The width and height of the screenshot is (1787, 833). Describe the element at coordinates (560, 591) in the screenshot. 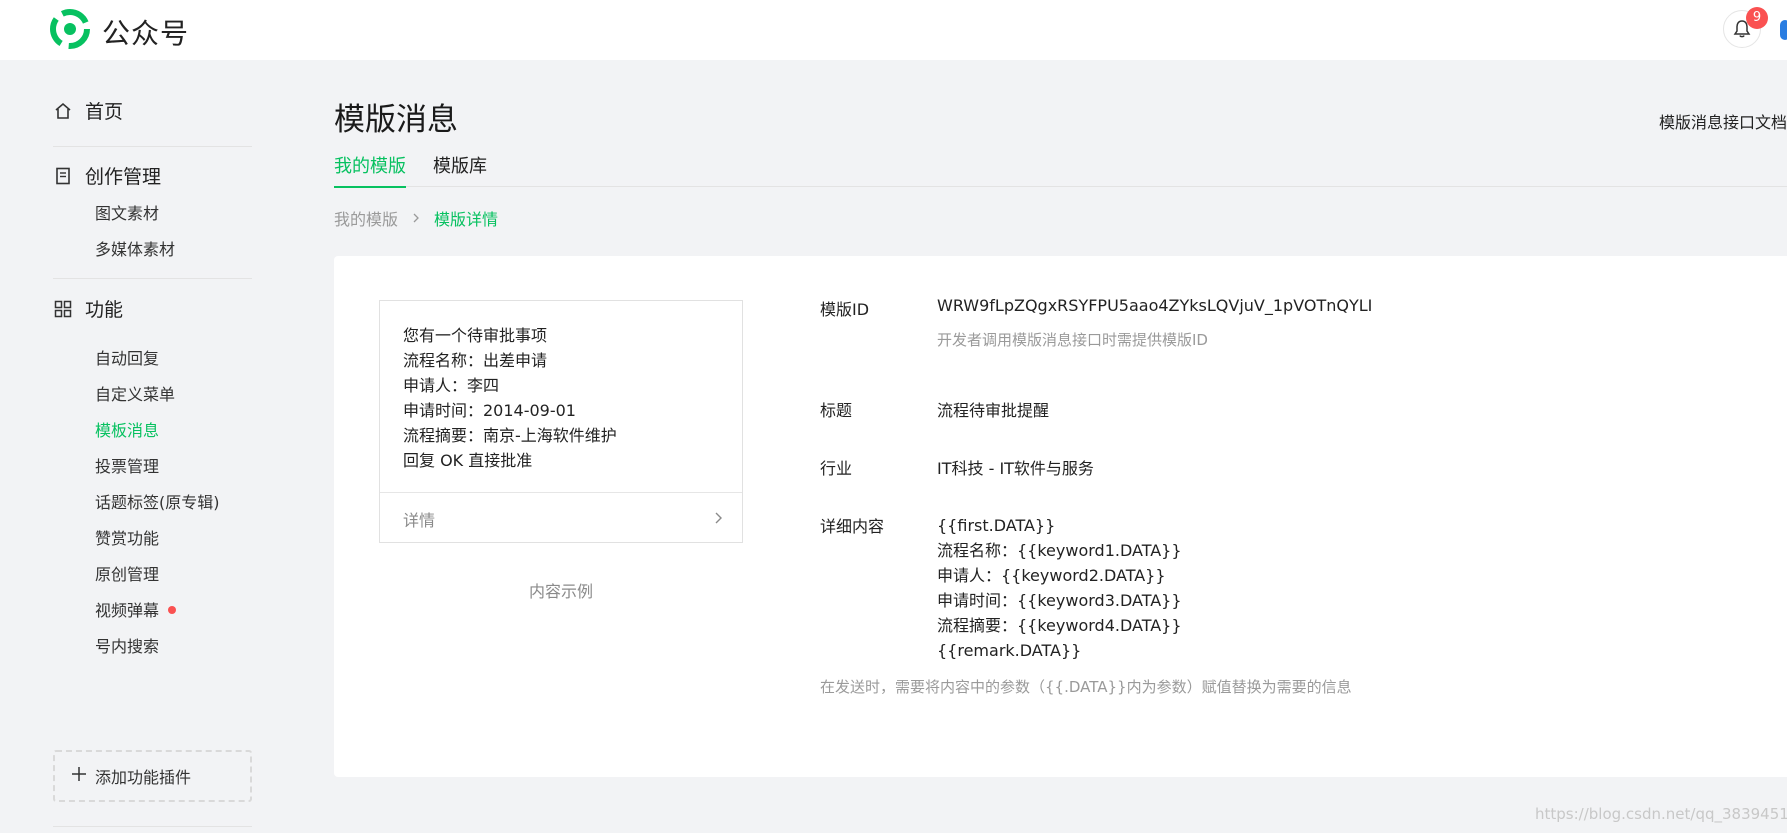

I see `preview-caption: 内容示例` at that location.